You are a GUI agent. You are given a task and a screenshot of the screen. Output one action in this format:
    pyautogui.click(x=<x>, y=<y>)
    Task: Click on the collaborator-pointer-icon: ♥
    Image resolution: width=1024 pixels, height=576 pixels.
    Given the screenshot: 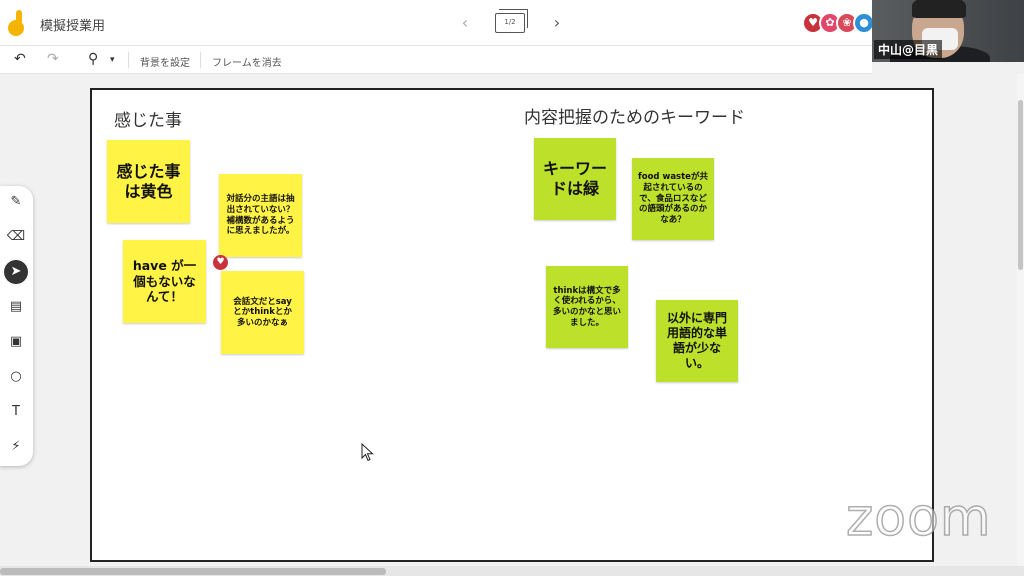 What is the action you would take?
    pyautogui.click(x=220, y=262)
    